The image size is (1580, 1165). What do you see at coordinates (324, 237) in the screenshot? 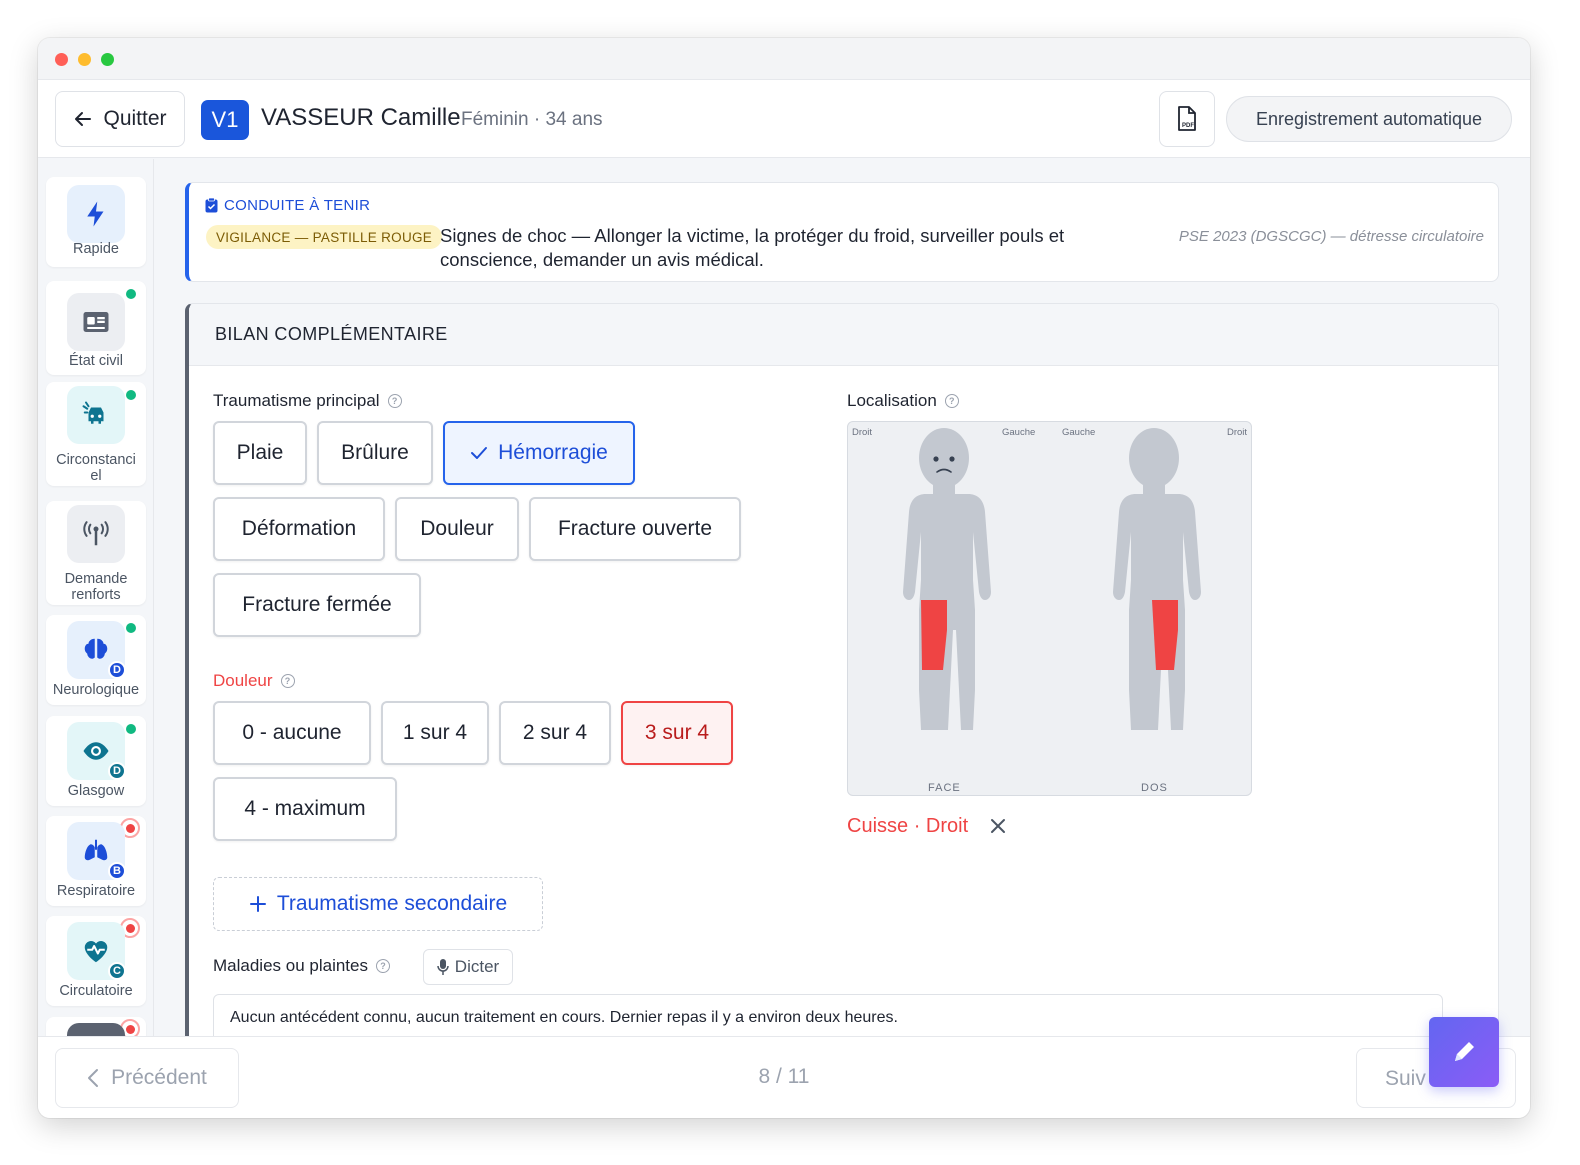
I see `vigilance-tag: VIGILANCE — PASTILLE ROUGE` at bounding box center [324, 237].